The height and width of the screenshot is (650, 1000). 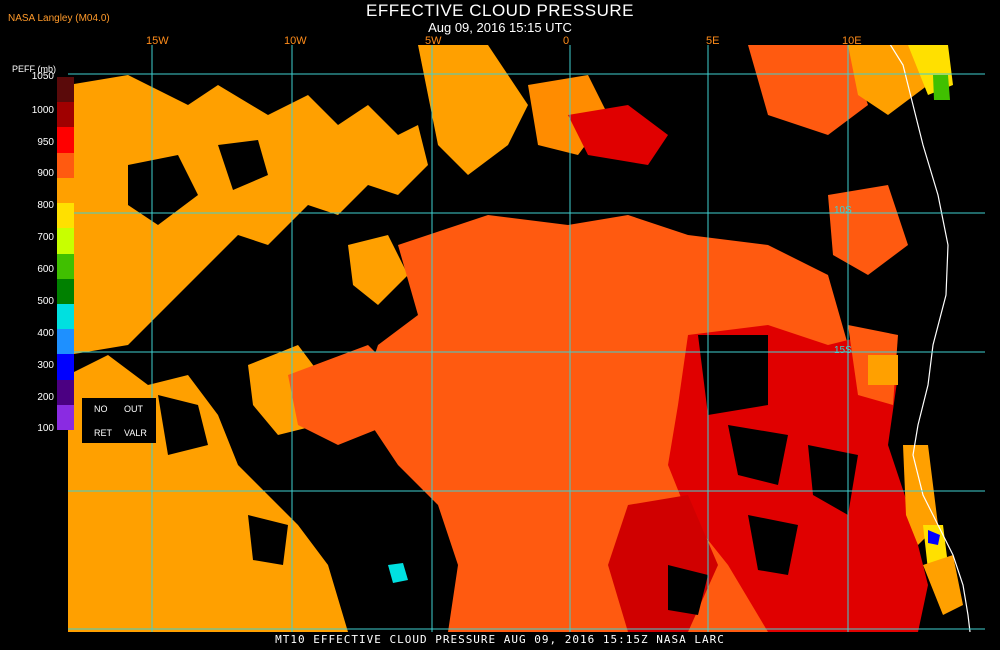 I want to click on key-label-out: OUT, so click(x=133, y=409).